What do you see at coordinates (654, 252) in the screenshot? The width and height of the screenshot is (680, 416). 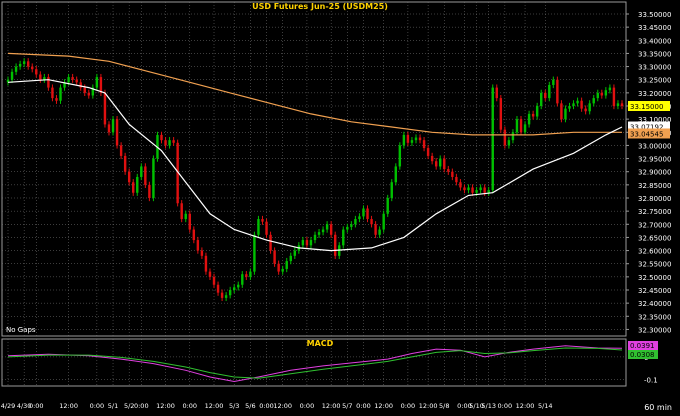 I see `price-tick-label: 32.60000` at bounding box center [654, 252].